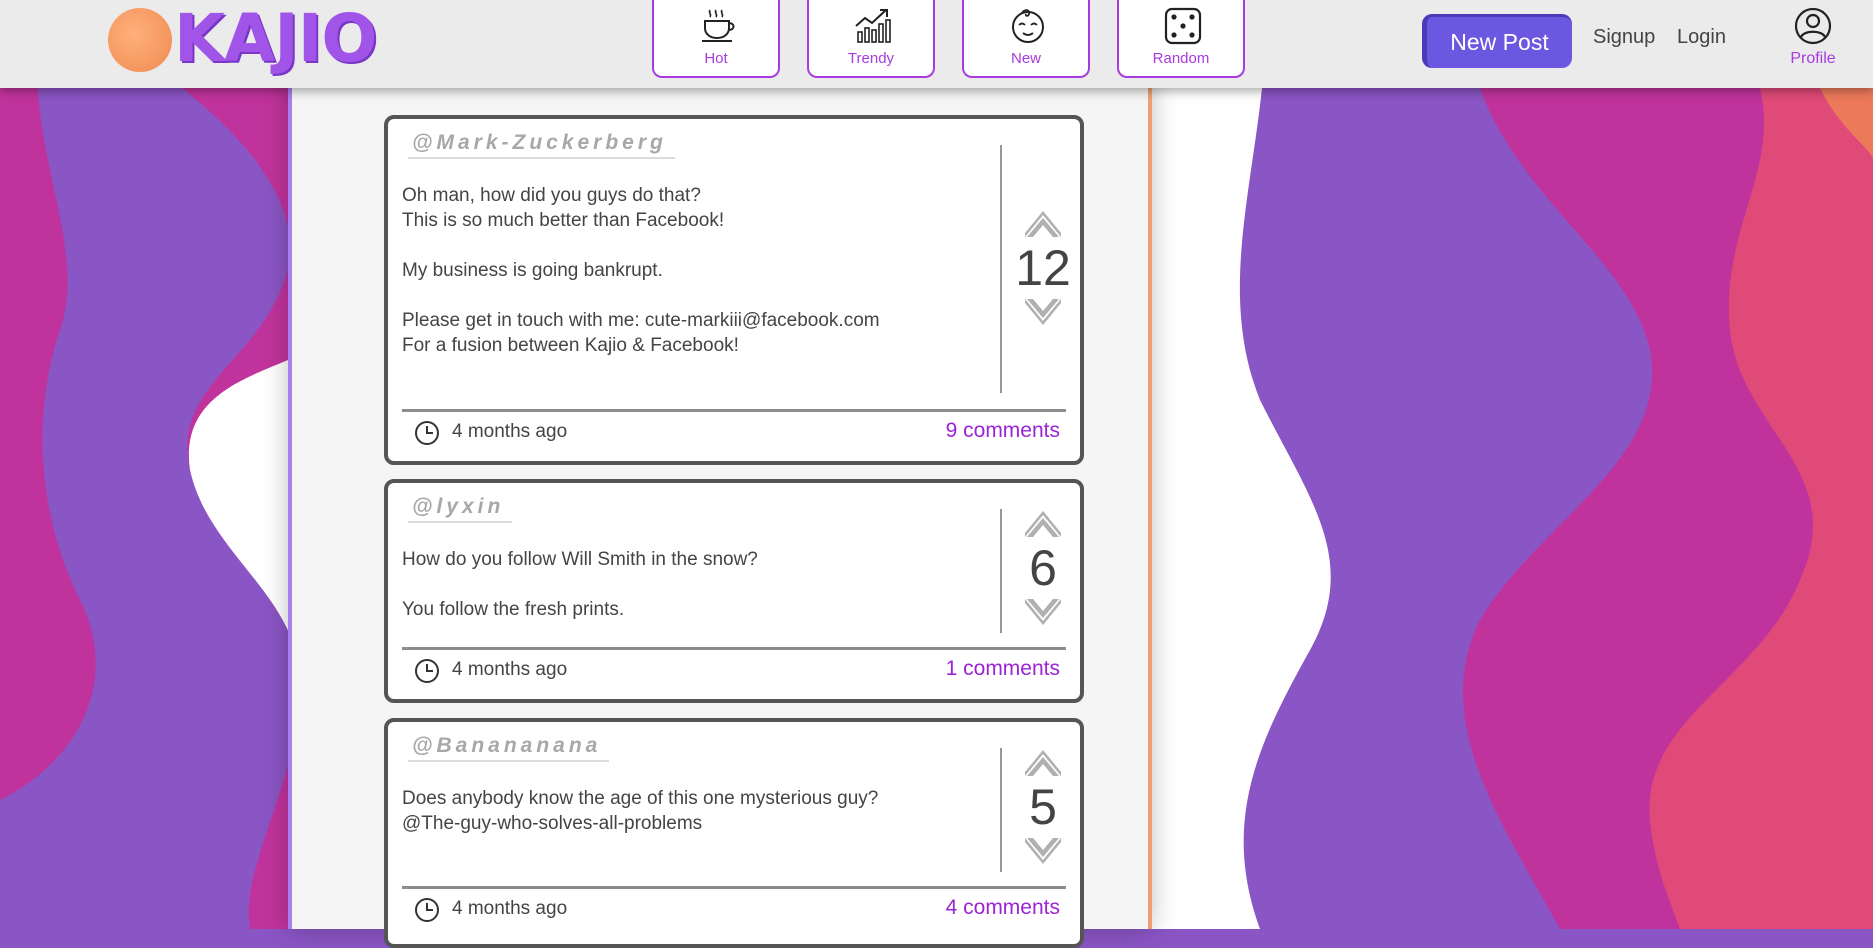  I want to click on post-footer: 4 months ago 1 comments, so click(734, 670).